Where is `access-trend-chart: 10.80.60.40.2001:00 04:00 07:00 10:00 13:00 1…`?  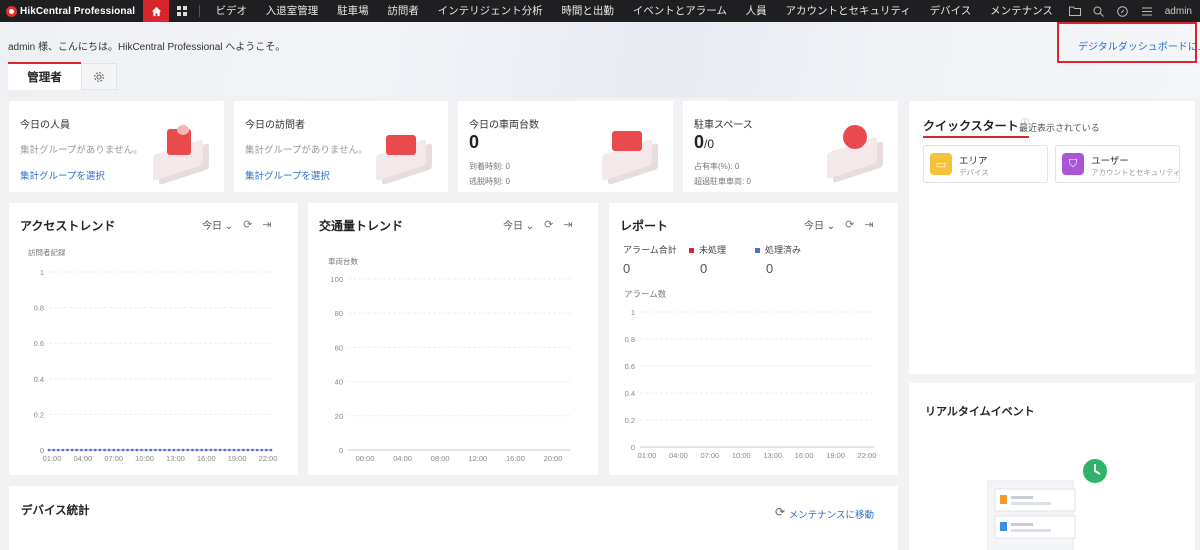
access-trend-chart: 10.80.60.40.2001:00 04:00 07:00 10:00 13:00 1… is located at coordinates (156, 365).